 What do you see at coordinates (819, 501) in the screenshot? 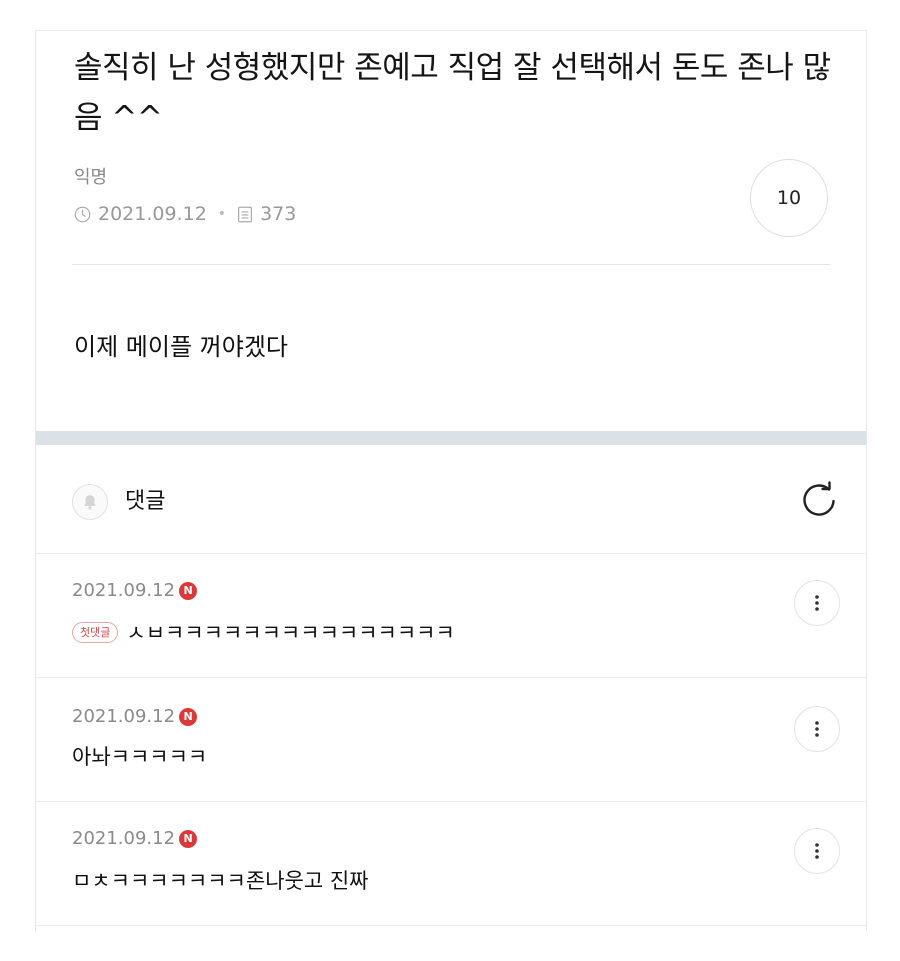
I see `refresh-icon` at bounding box center [819, 501].